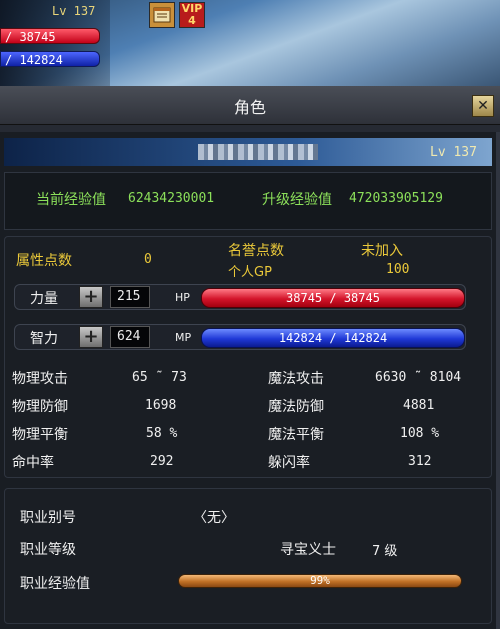 The width and height of the screenshot is (500, 629). I want to click on job-exp-text: 99%, so click(320, 580).